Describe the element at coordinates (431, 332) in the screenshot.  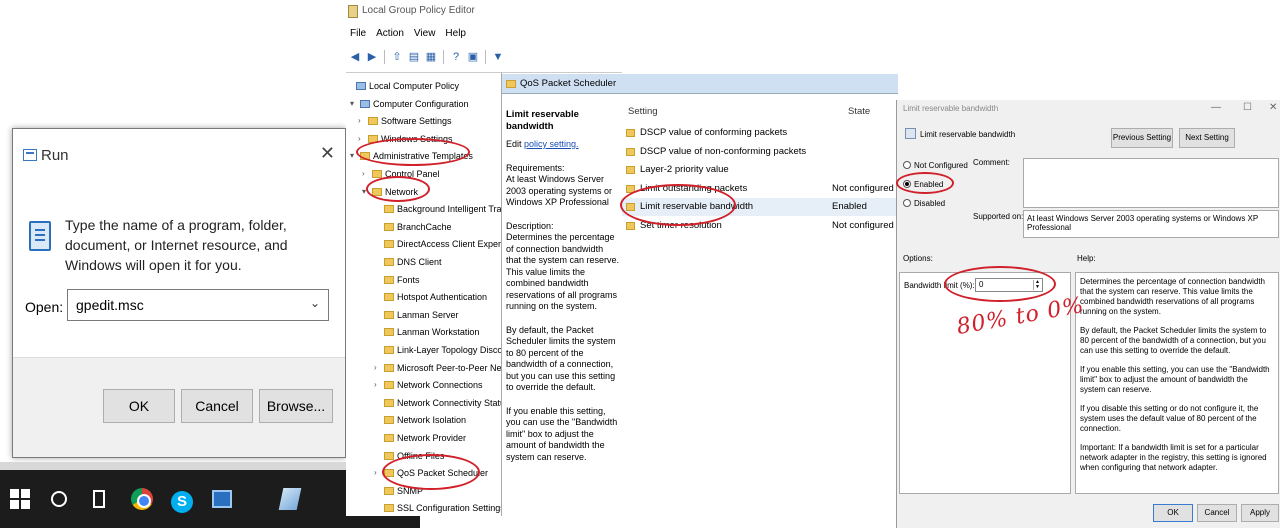
I see `tree-node: Lanman Workstation` at that location.